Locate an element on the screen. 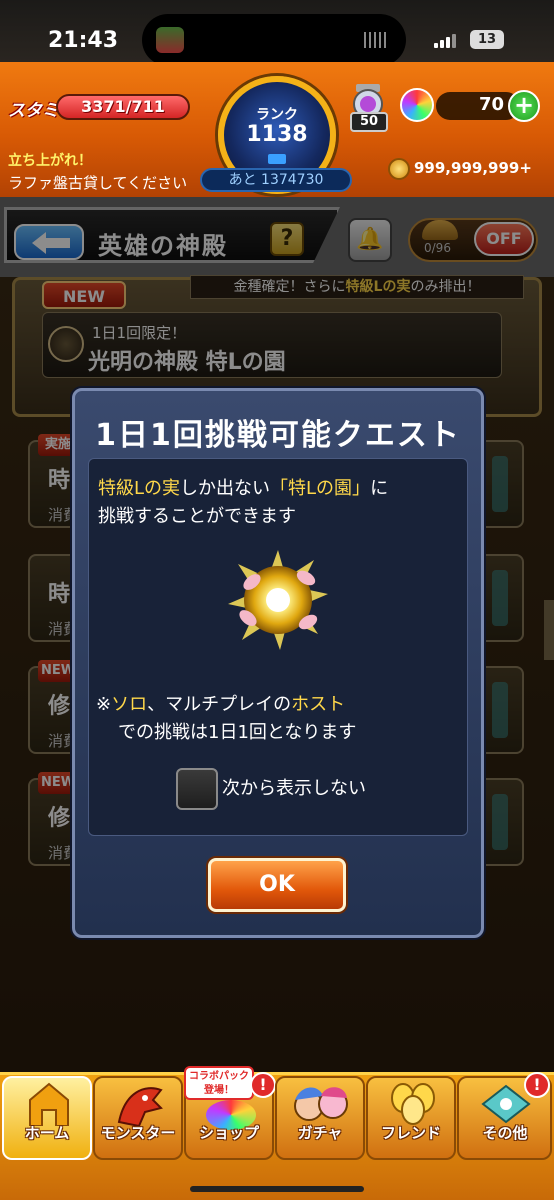  dialog-line-2: 挑戦することができます is located at coordinates (197, 516).